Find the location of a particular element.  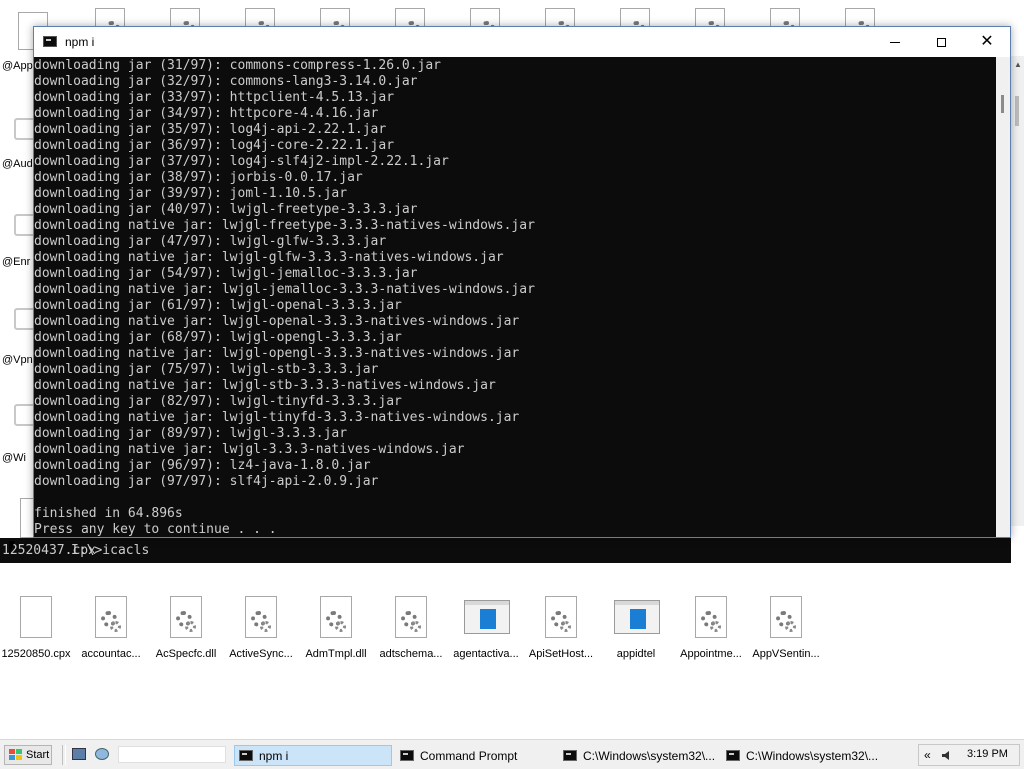

close-icon: ✕ is located at coordinates (987, 41).